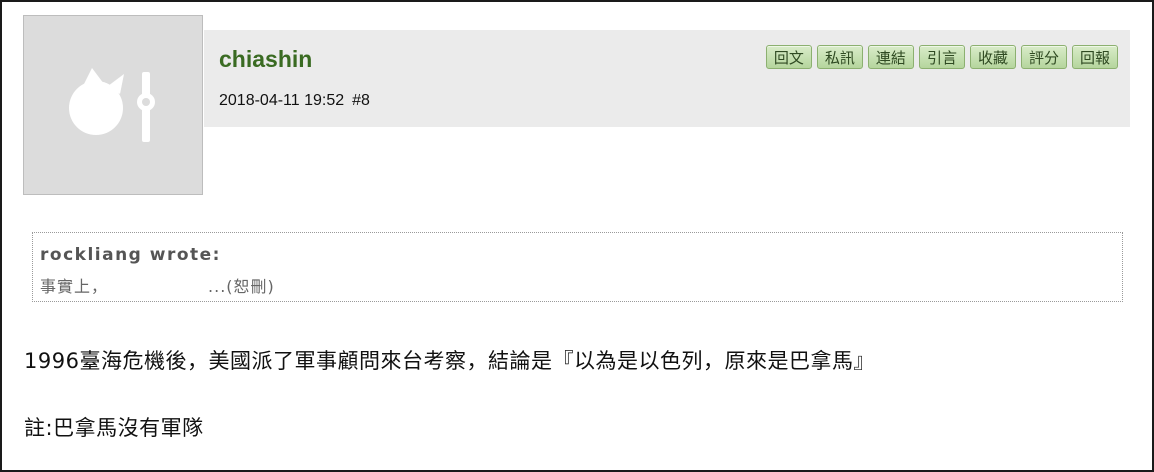 The image size is (1154, 472). Describe the element at coordinates (74, 286) in the screenshot. I see `quote-text-start: 事實上，` at that location.